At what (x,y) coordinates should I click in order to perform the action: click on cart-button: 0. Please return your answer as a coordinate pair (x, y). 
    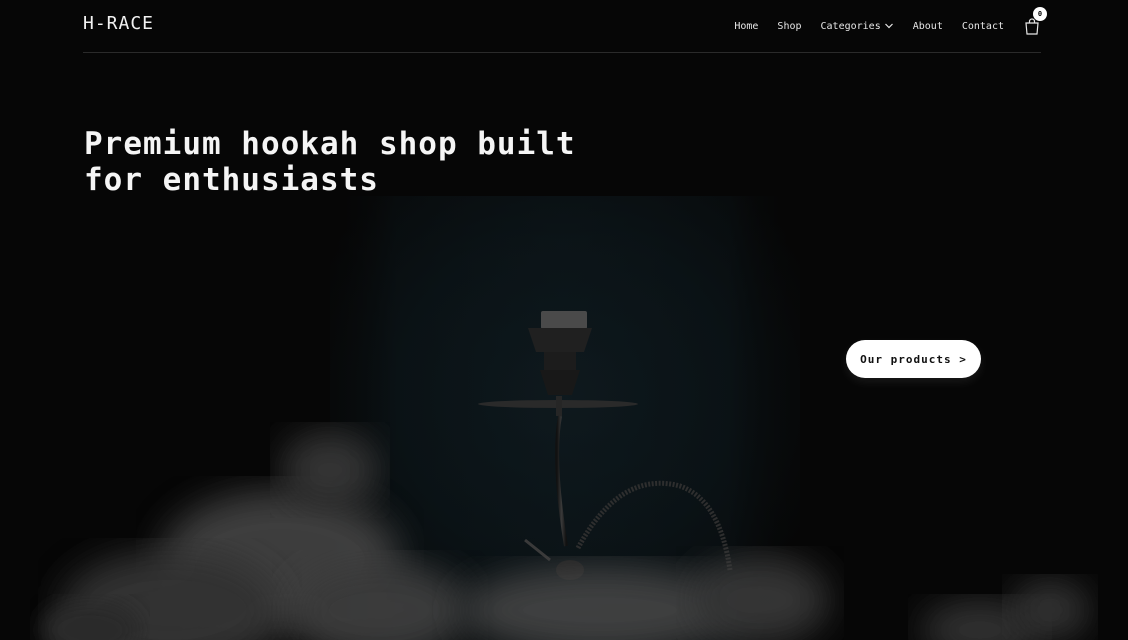
    Looking at the image, I should click on (1035, 21).